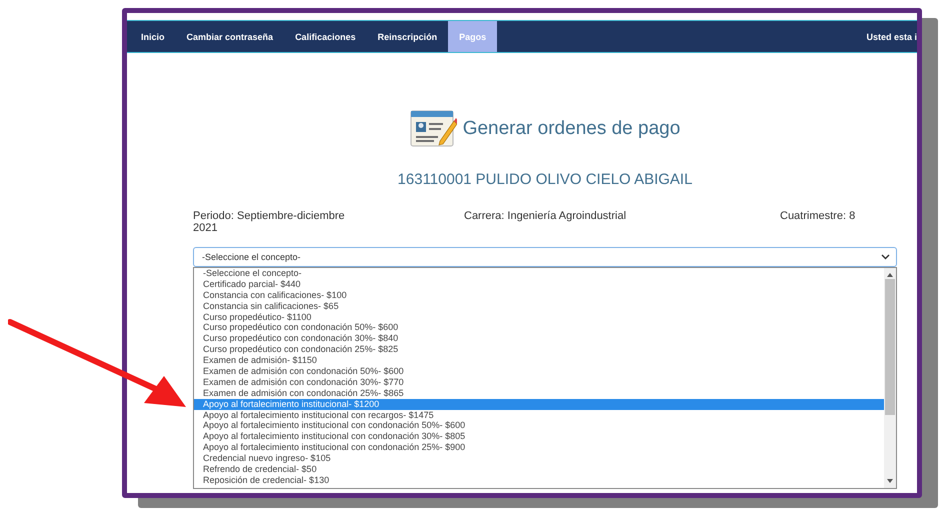 The width and height of the screenshot is (943, 513). I want to click on option-item: Refrendo de credencial- $50, so click(539, 469).